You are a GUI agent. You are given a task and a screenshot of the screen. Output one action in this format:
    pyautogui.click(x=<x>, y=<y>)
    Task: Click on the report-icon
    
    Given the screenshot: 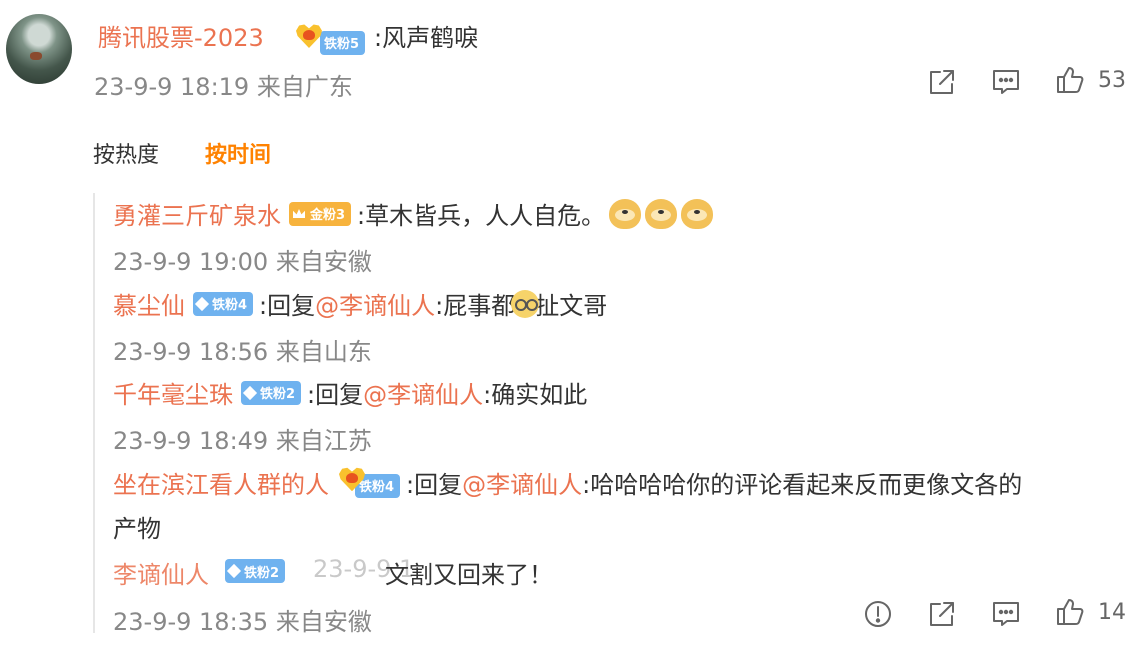 What is the action you would take?
    pyautogui.click(x=878, y=614)
    